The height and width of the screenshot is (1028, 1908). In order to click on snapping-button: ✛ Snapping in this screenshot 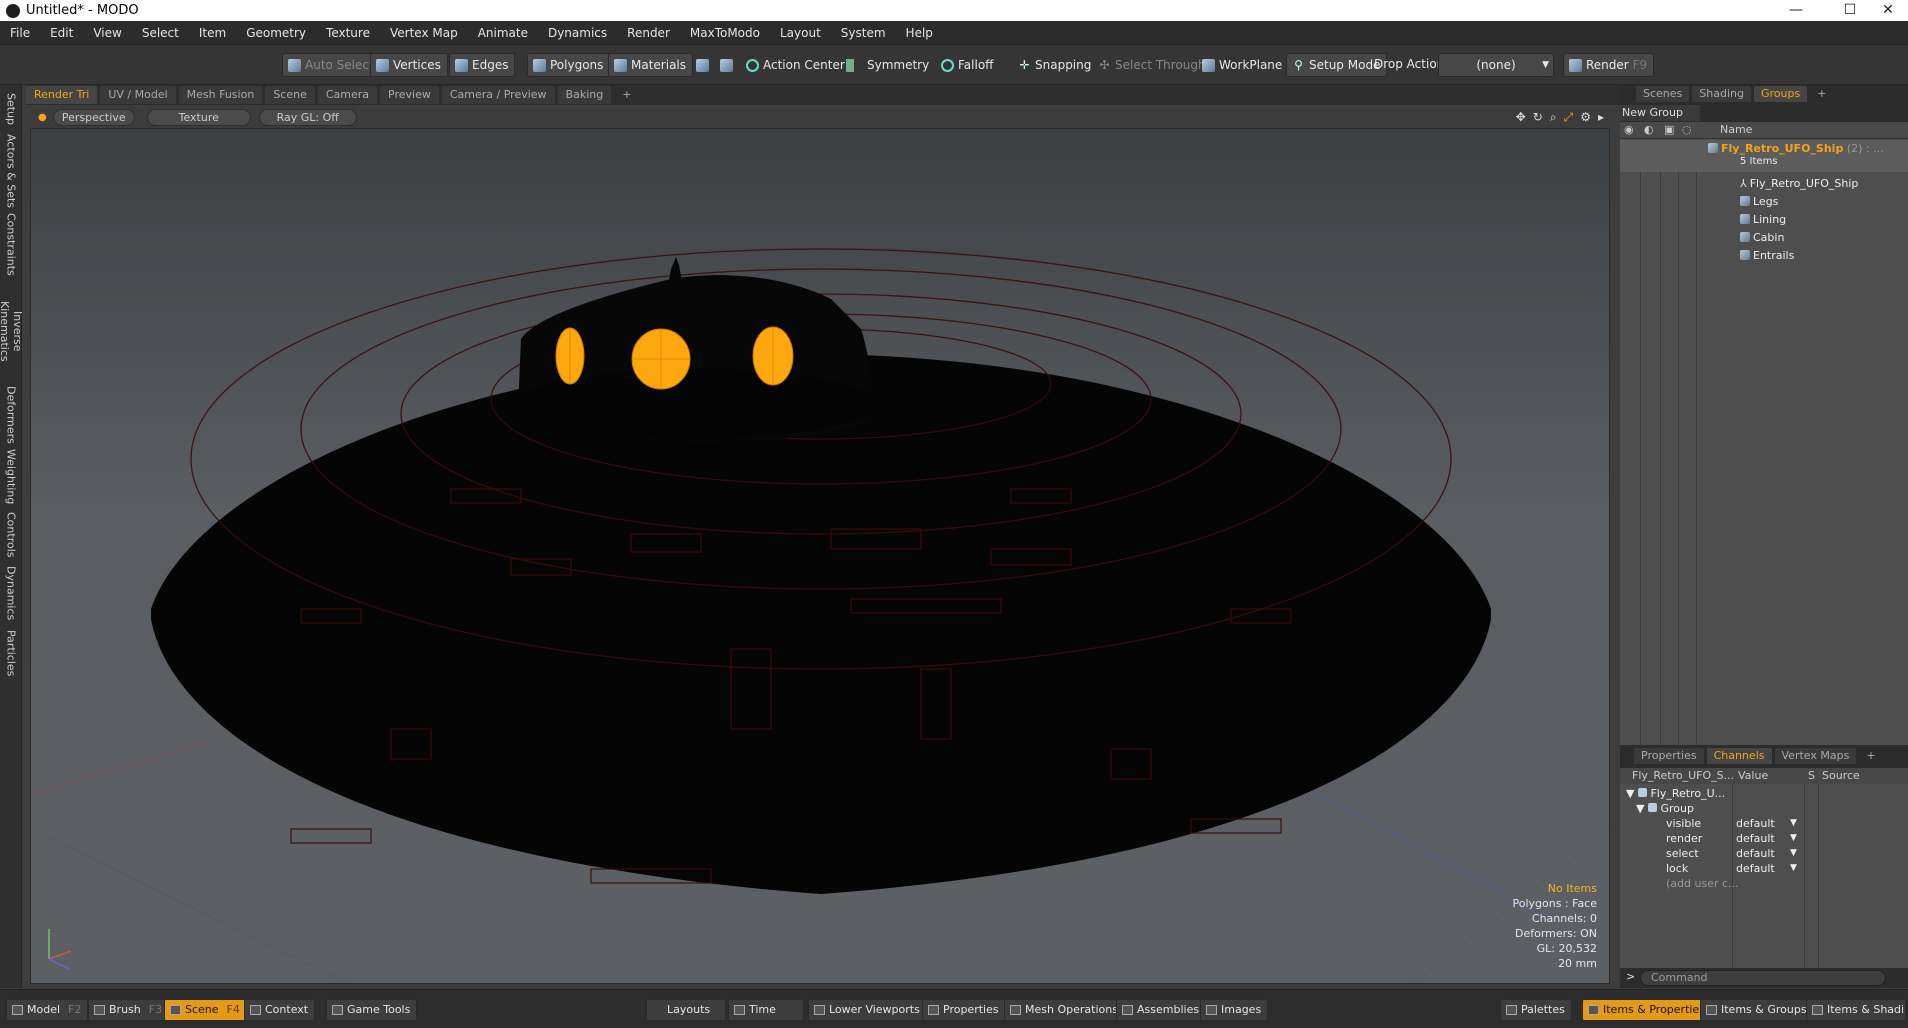, I will do `click(1055, 65)`.